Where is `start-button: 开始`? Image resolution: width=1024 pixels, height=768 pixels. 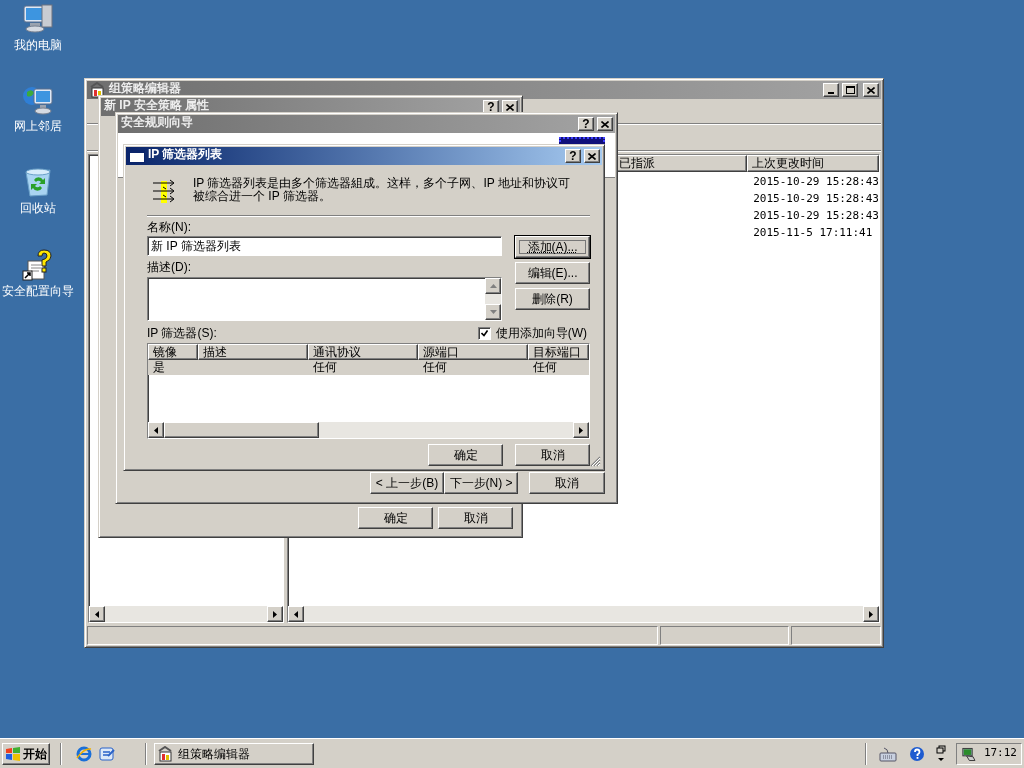 start-button: 开始 is located at coordinates (26, 753).